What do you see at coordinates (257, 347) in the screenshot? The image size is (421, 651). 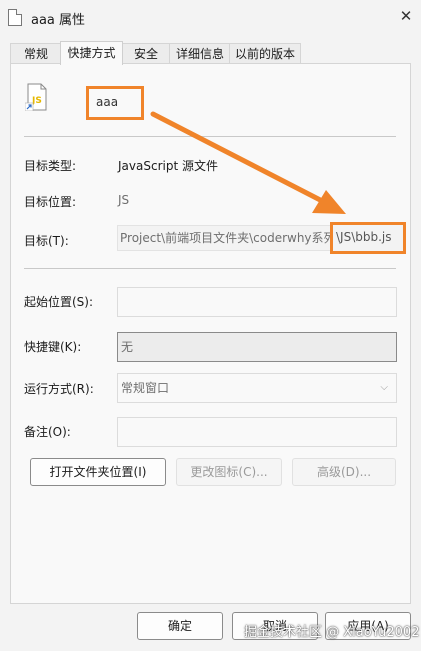 I see `hotkey-input: 无` at bounding box center [257, 347].